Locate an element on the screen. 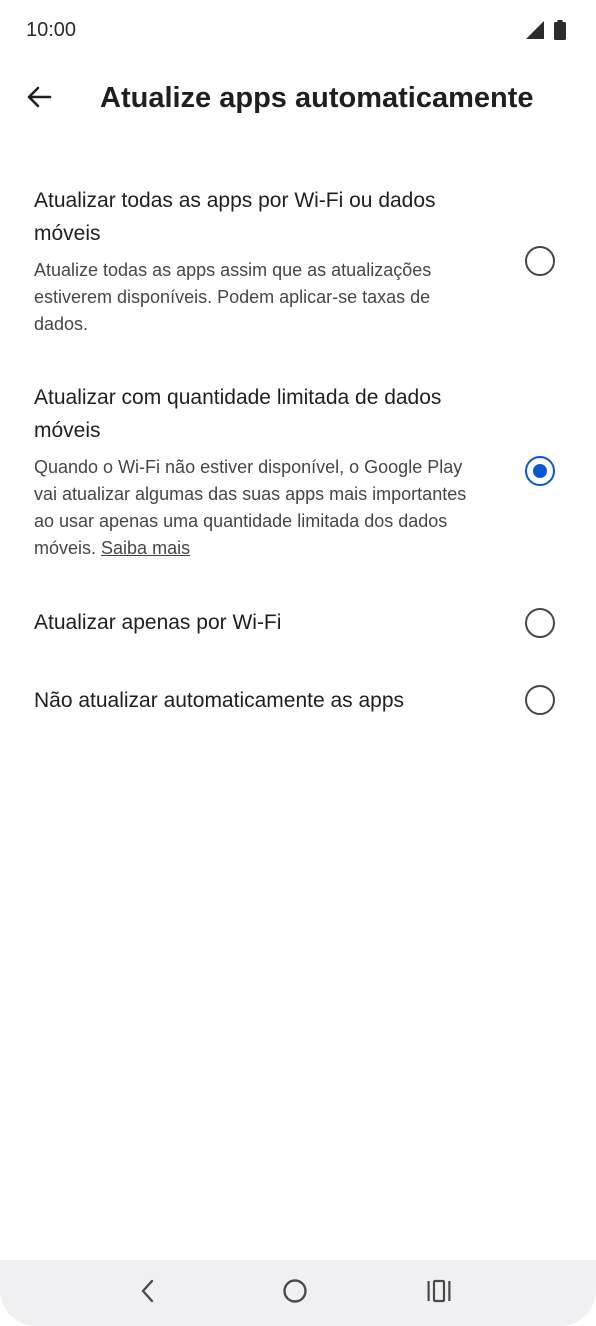 Image resolution: width=596 pixels, height=1326 pixels. radio-button-wifi-only is located at coordinates (540, 623).